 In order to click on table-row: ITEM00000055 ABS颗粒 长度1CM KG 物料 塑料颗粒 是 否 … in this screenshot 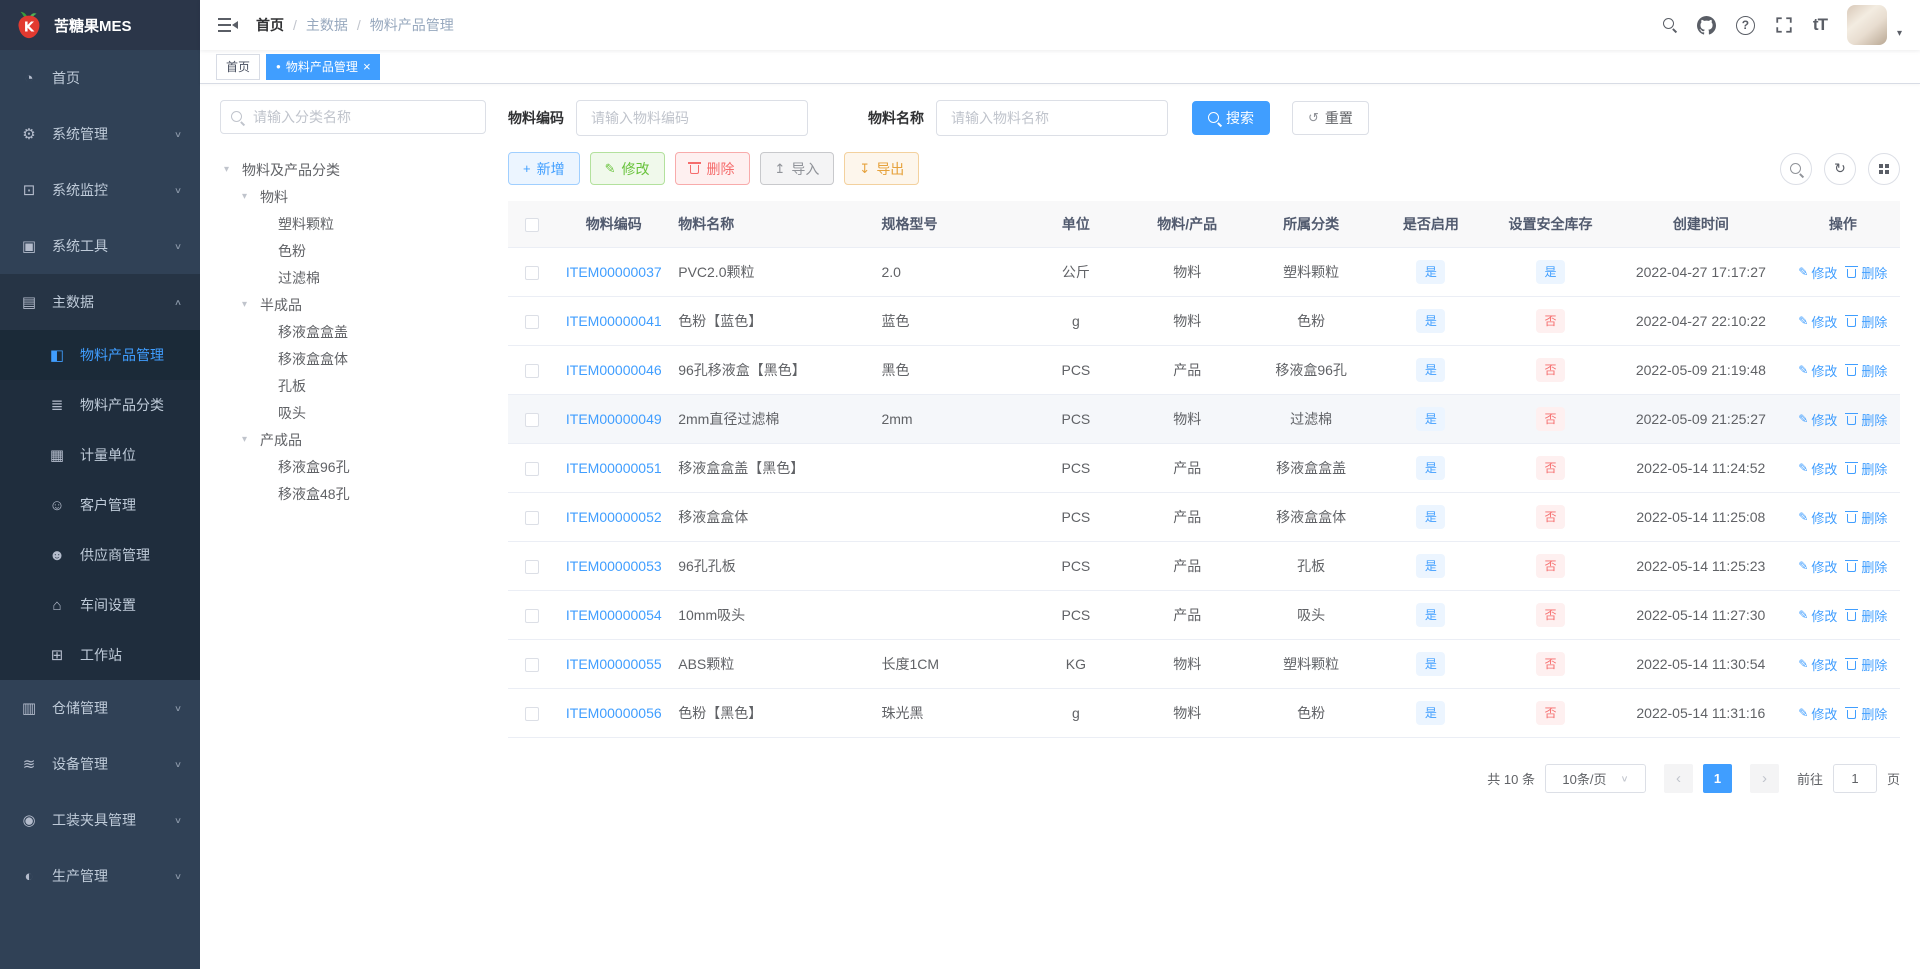, I will do `click(1204, 663)`.